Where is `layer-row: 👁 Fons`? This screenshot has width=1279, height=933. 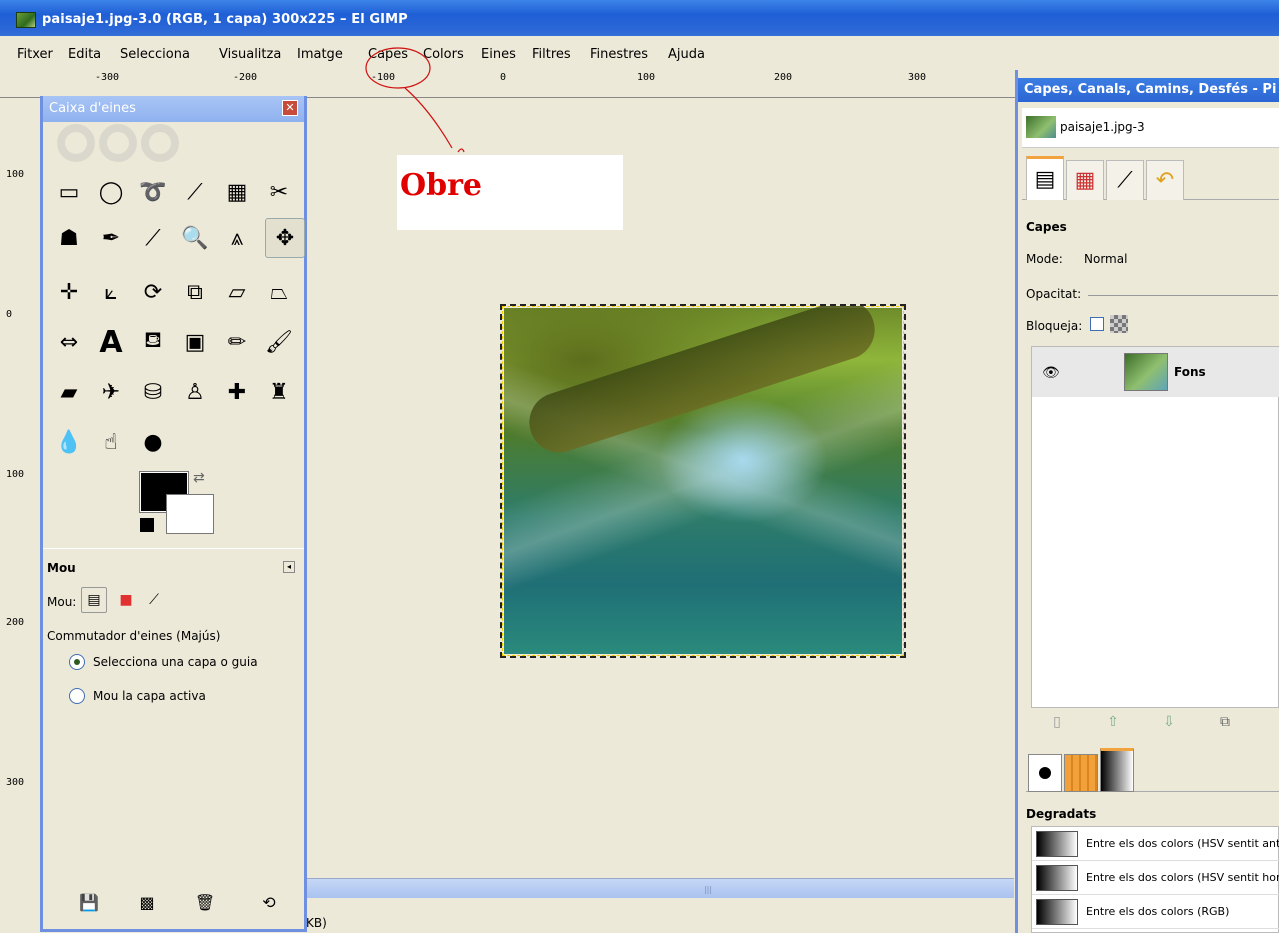 layer-row: 👁 Fons is located at coordinates (1155, 372).